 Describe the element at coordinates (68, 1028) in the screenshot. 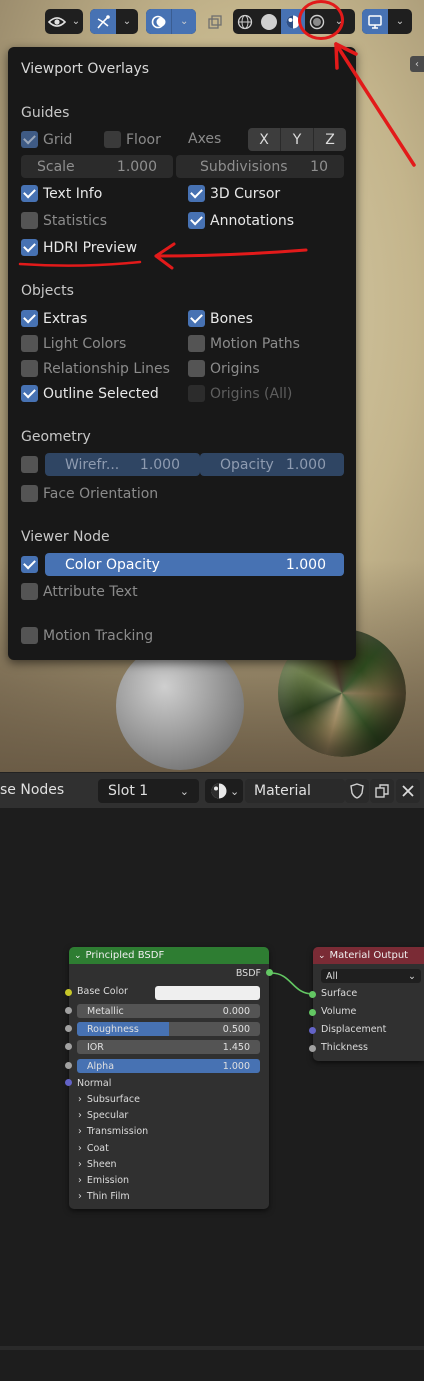

I see `roughness-socket` at that location.